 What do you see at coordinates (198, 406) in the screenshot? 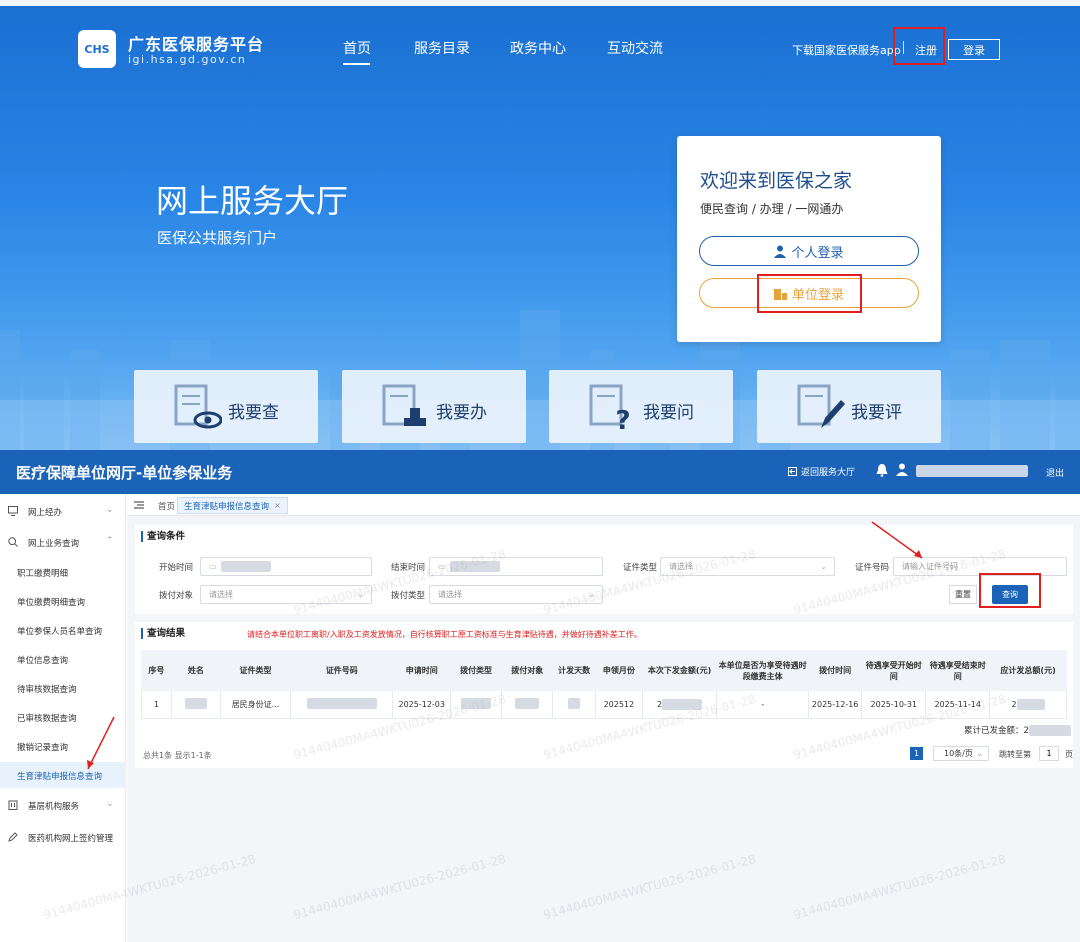
I see `document-eye-icon` at bounding box center [198, 406].